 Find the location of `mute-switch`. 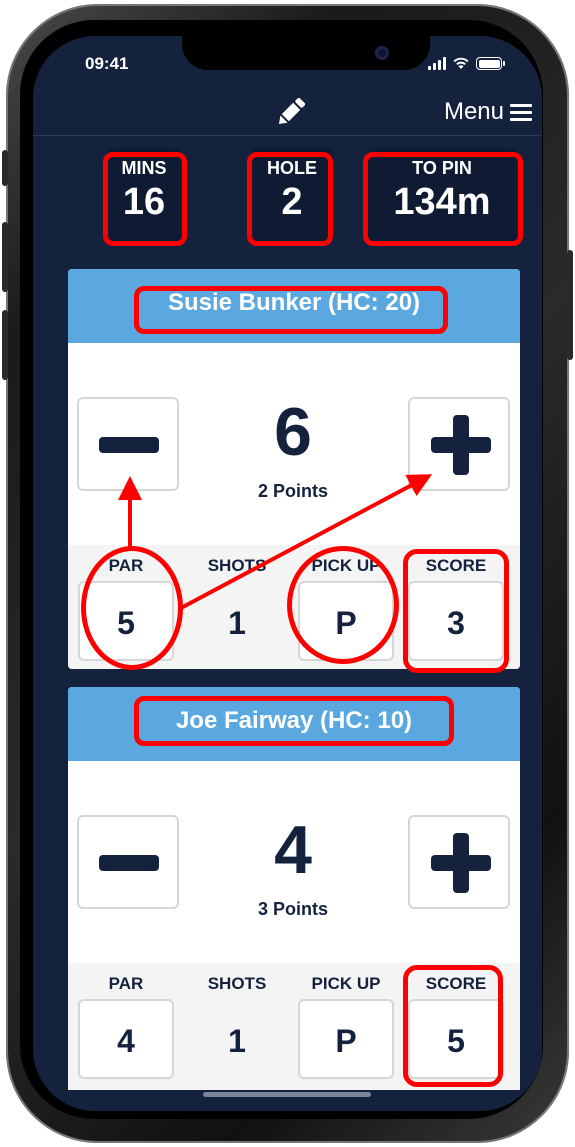

mute-switch is located at coordinates (5, 168).